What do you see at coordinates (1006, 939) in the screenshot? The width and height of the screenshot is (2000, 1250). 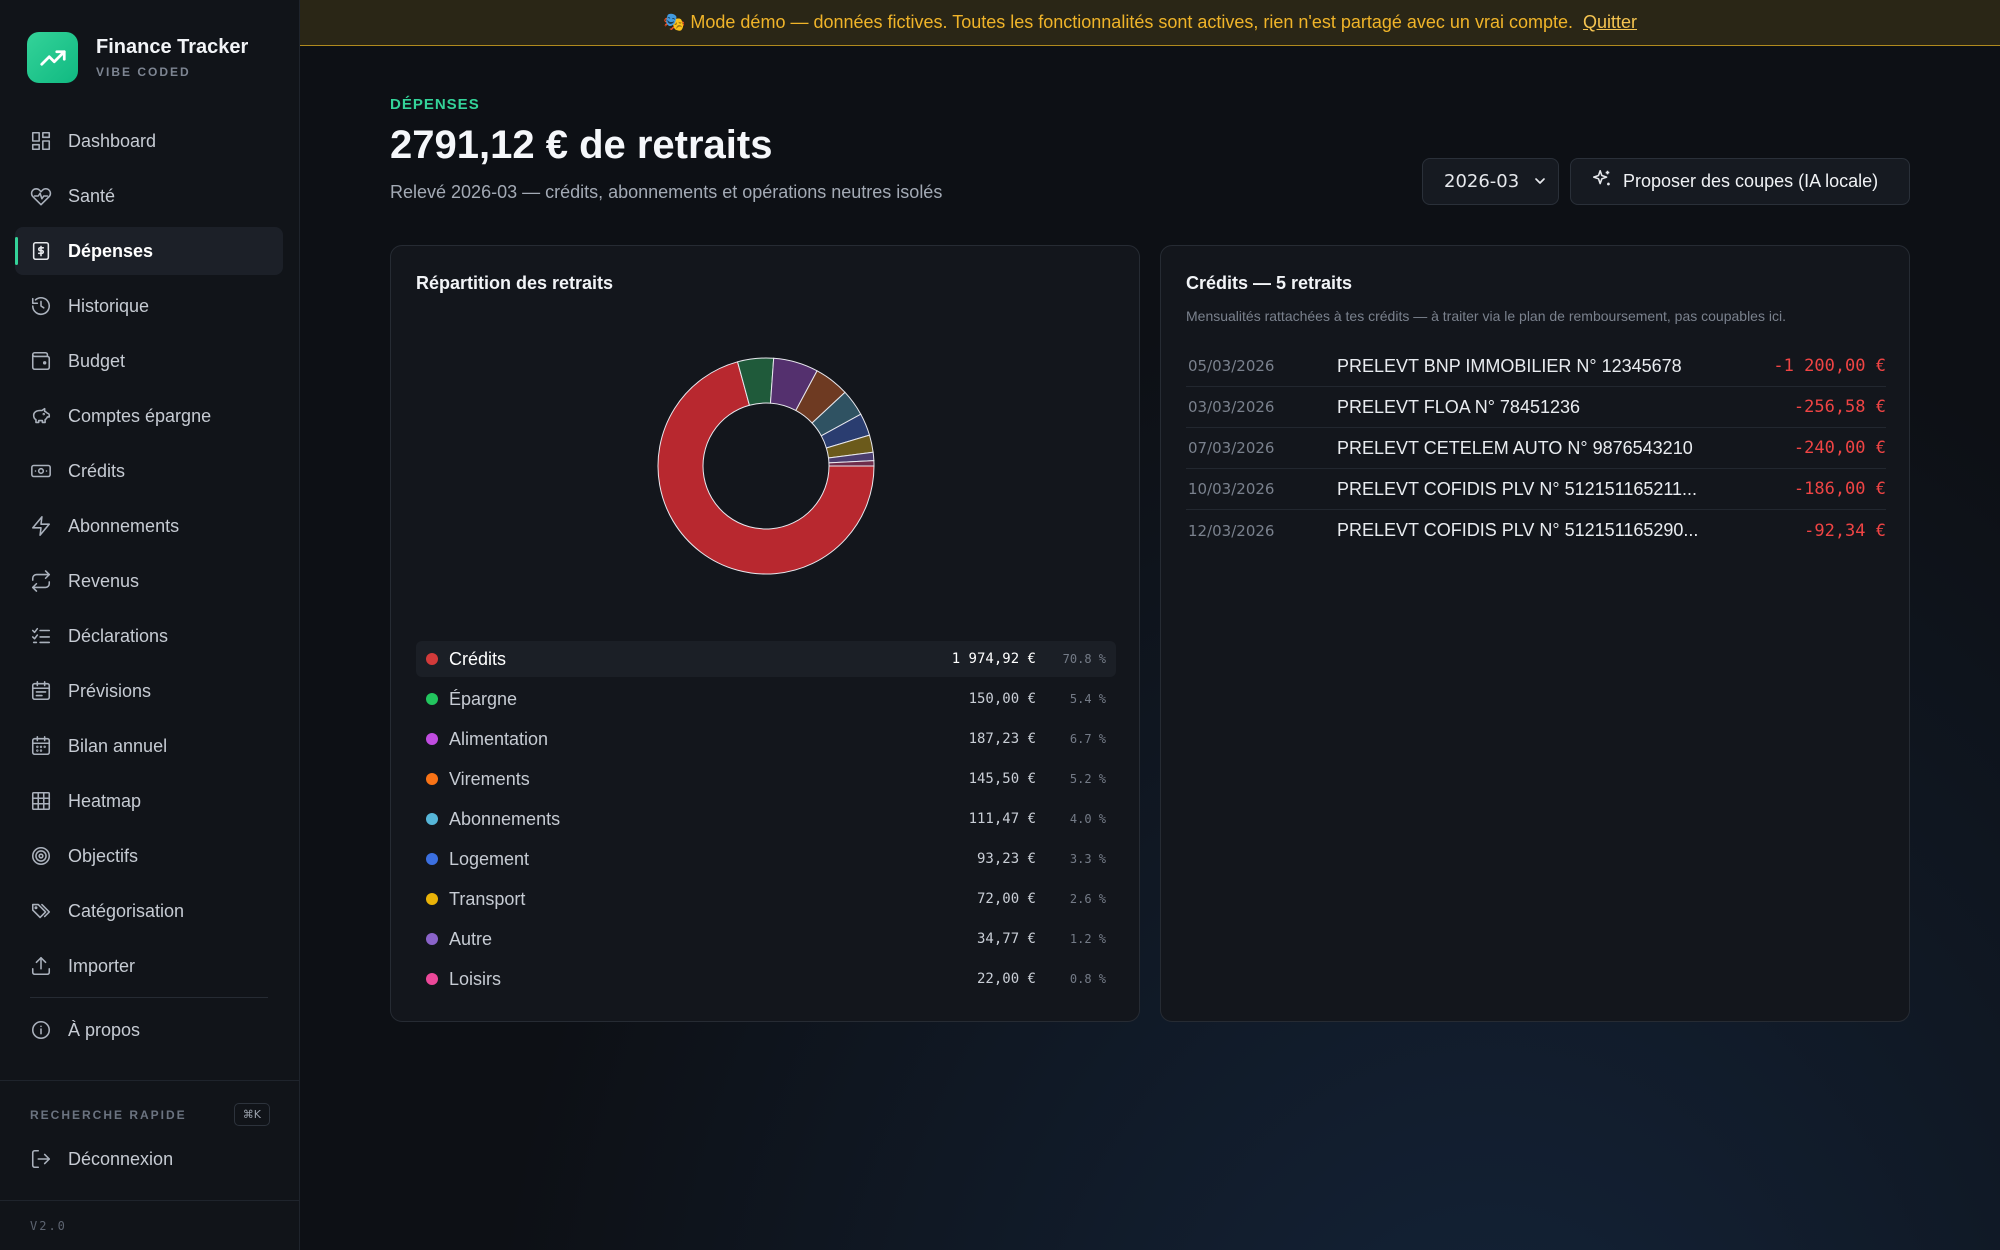 I see `legend-amount: 34,77 €` at bounding box center [1006, 939].